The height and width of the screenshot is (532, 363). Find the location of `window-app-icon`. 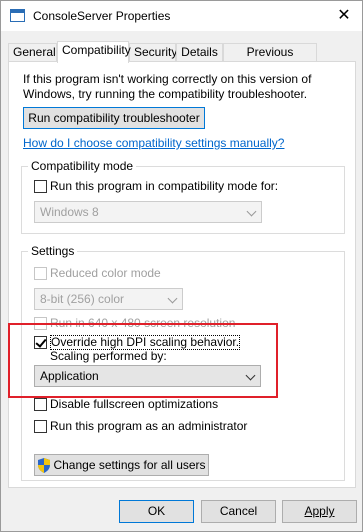

window-app-icon is located at coordinates (17, 15).